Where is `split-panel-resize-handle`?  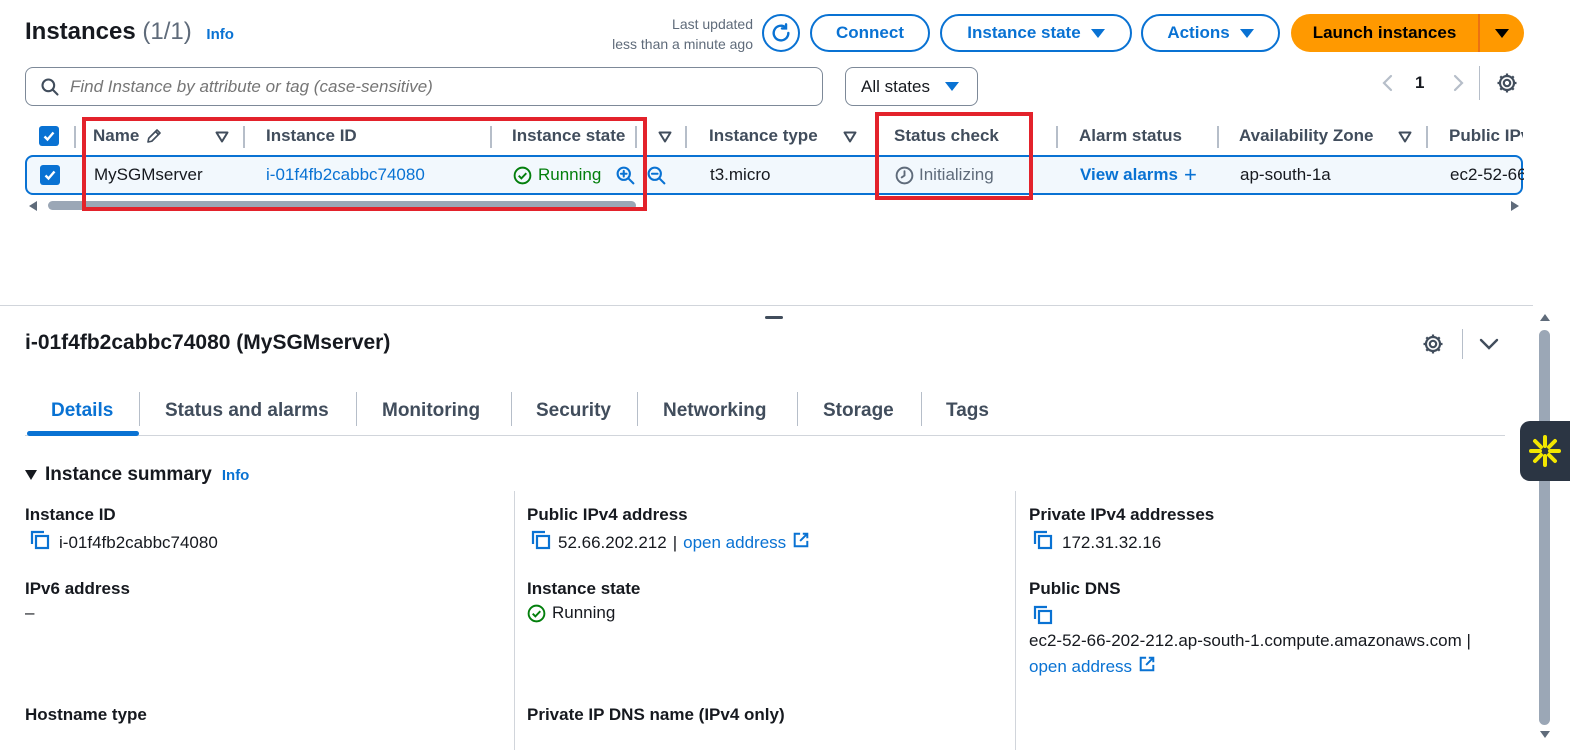
split-panel-resize-handle is located at coordinates (774, 317).